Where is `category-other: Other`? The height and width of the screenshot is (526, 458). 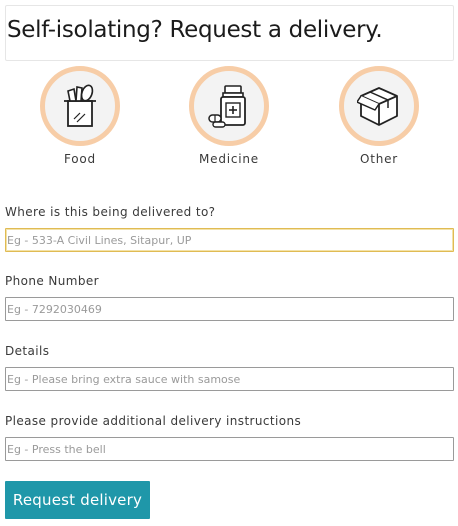
category-other: Other is located at coordinates (379, 116).